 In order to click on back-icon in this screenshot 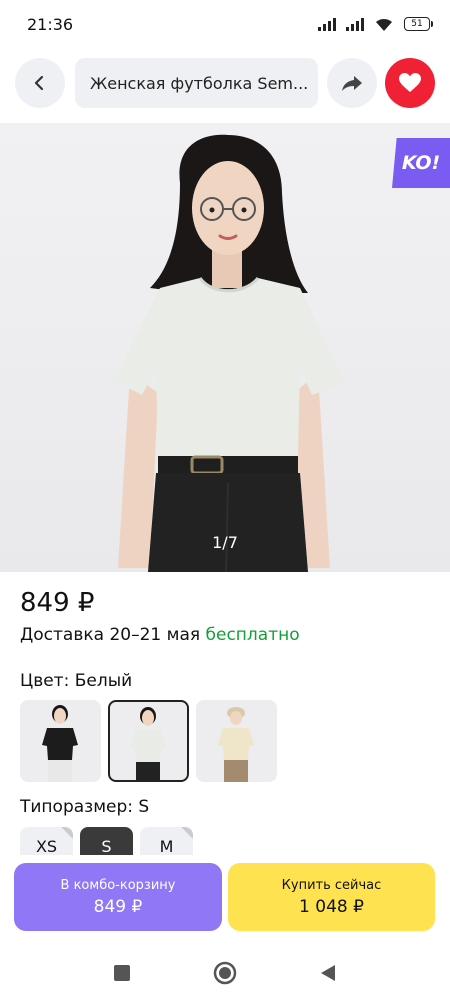, I will do `click(39, 83)`.